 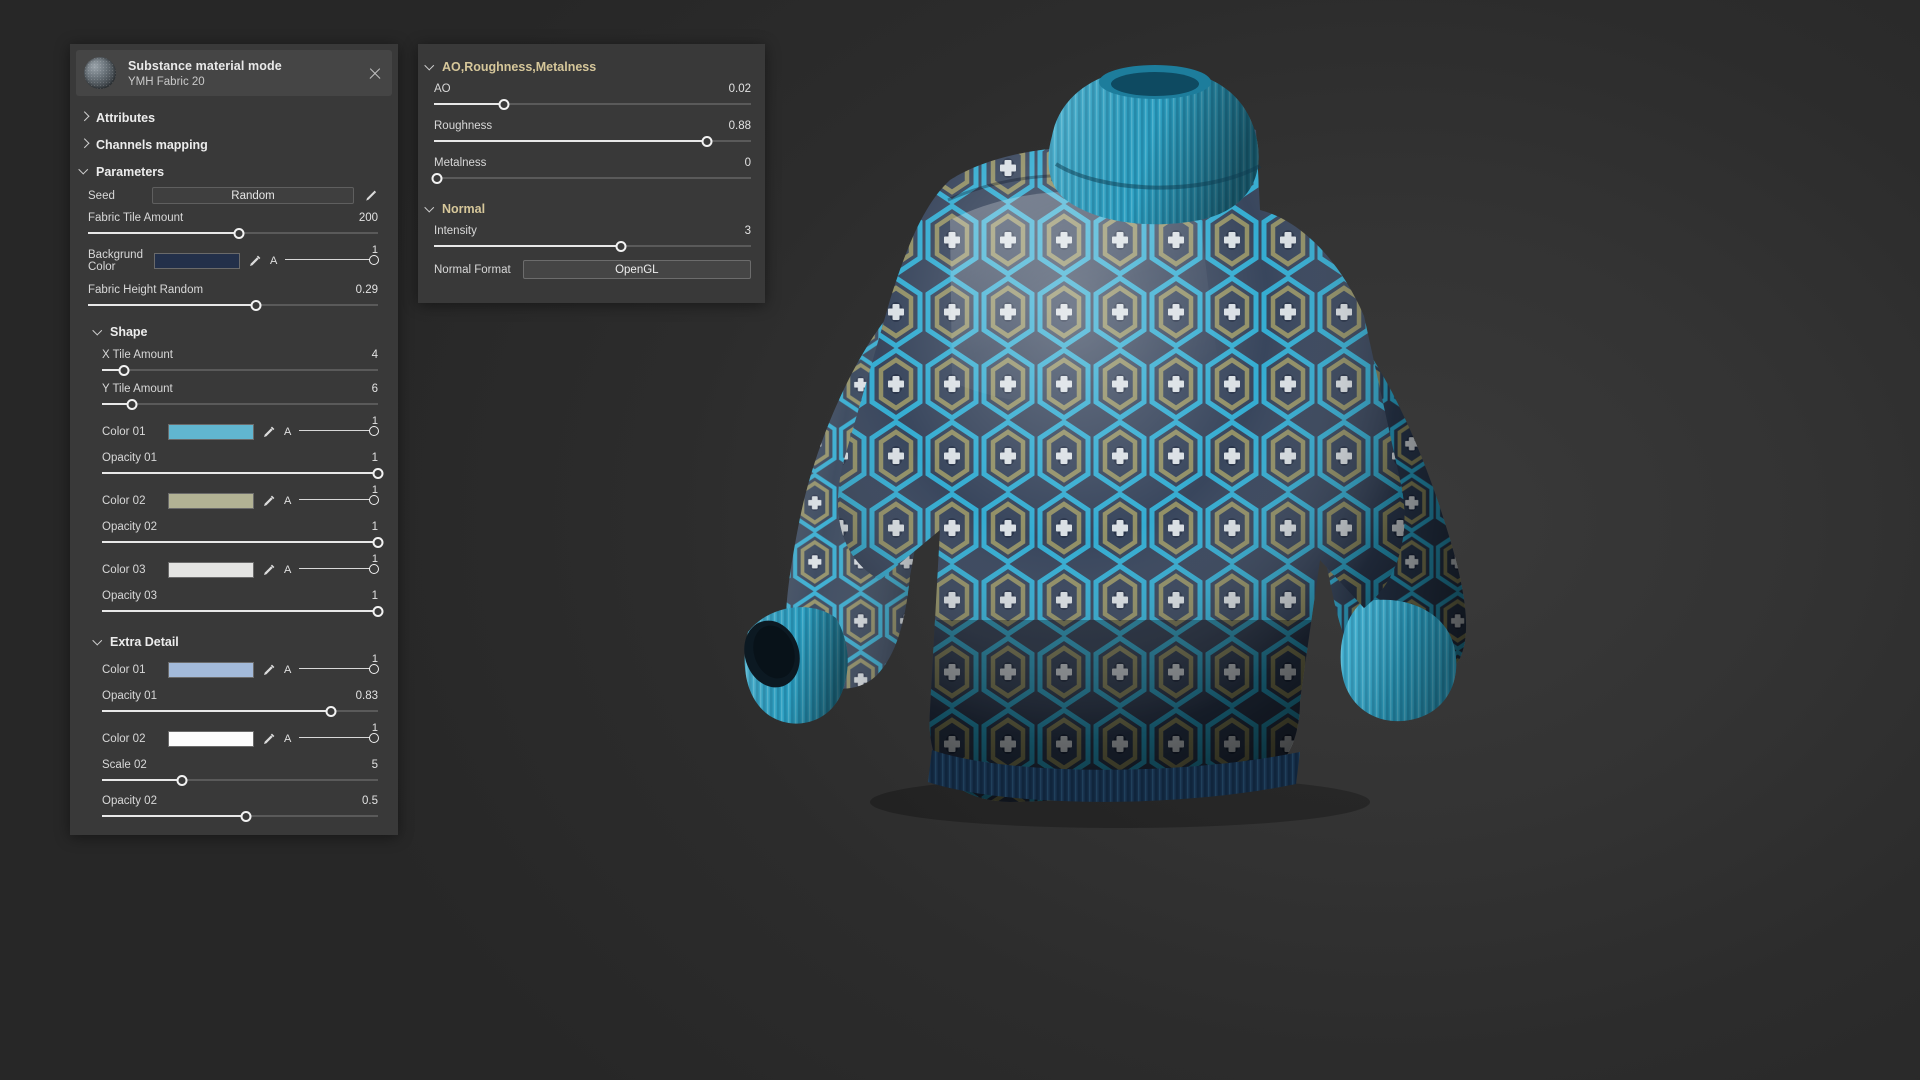 I want to click on shape-opacity-01-value: 1, so click(x=374, y=458).